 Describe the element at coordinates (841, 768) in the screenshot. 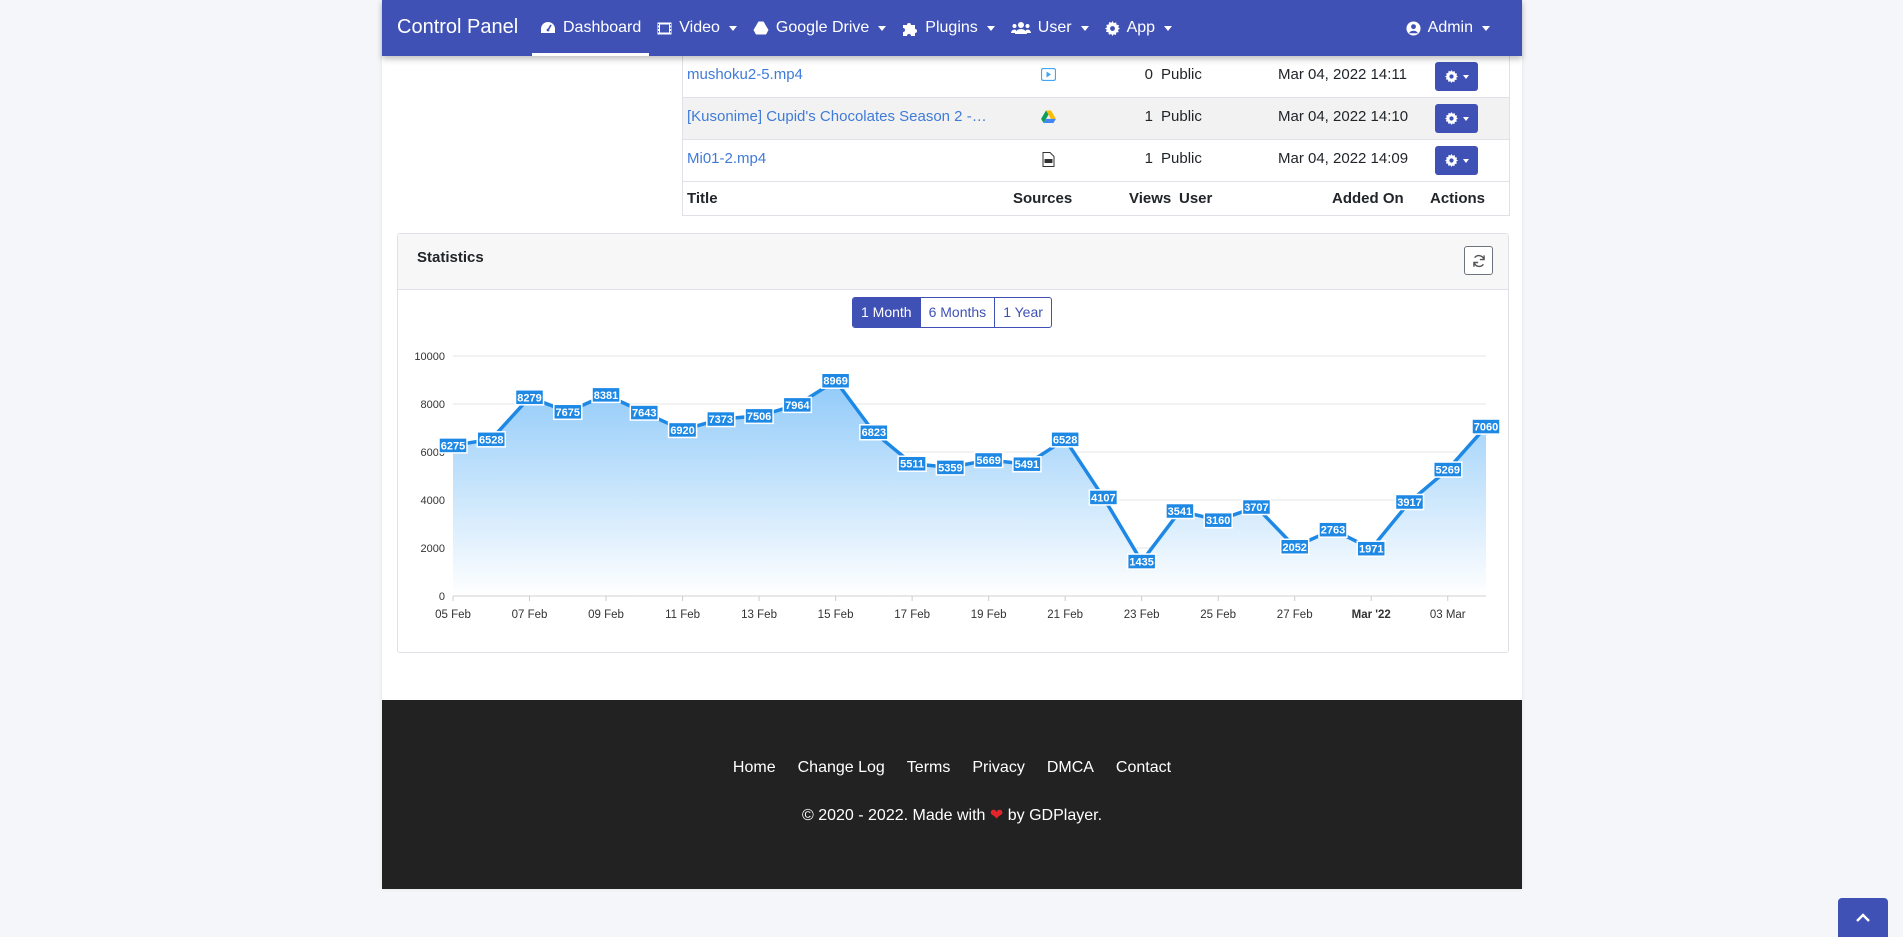

I see `footer-link-change-log: Change Log` at that location.